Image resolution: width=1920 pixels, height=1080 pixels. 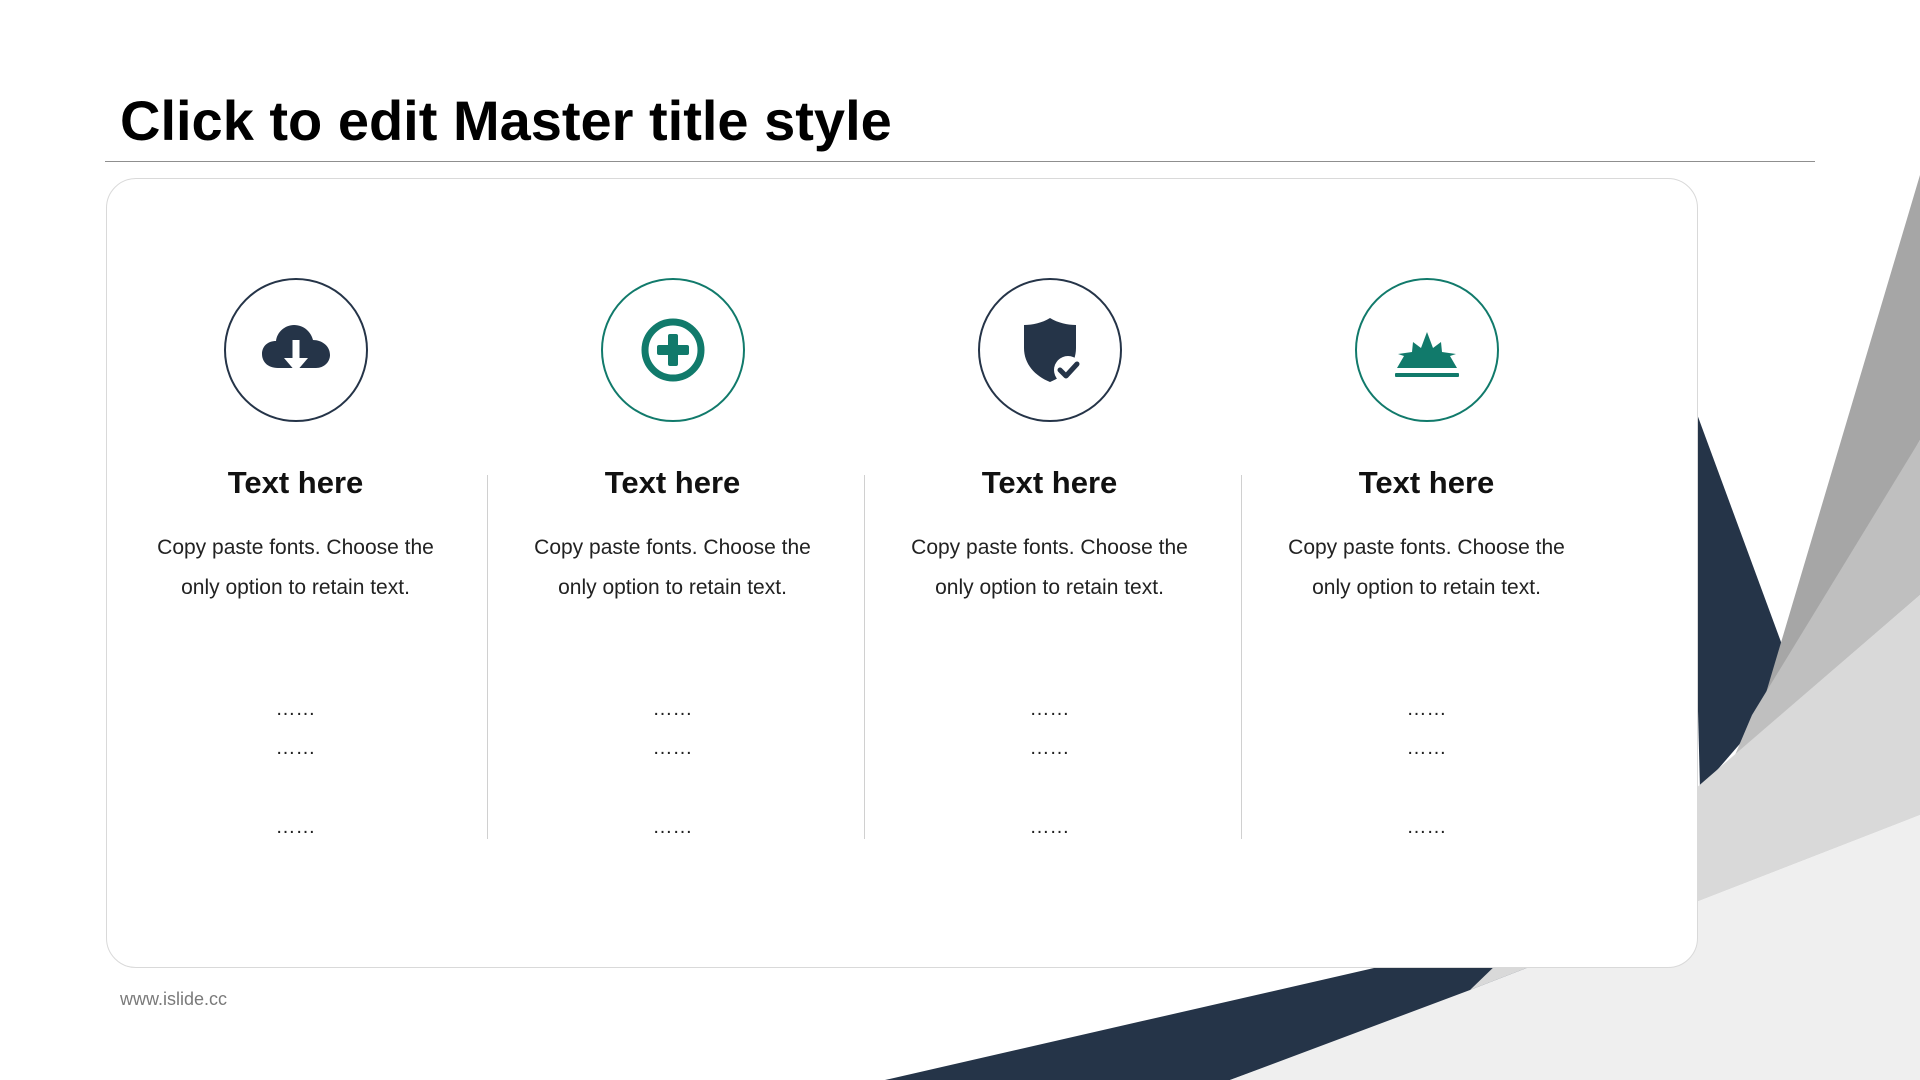 What do you see at coordinates (960, 161) in the screenshot?
I see `title-underline` at bounding box center [960, 161].